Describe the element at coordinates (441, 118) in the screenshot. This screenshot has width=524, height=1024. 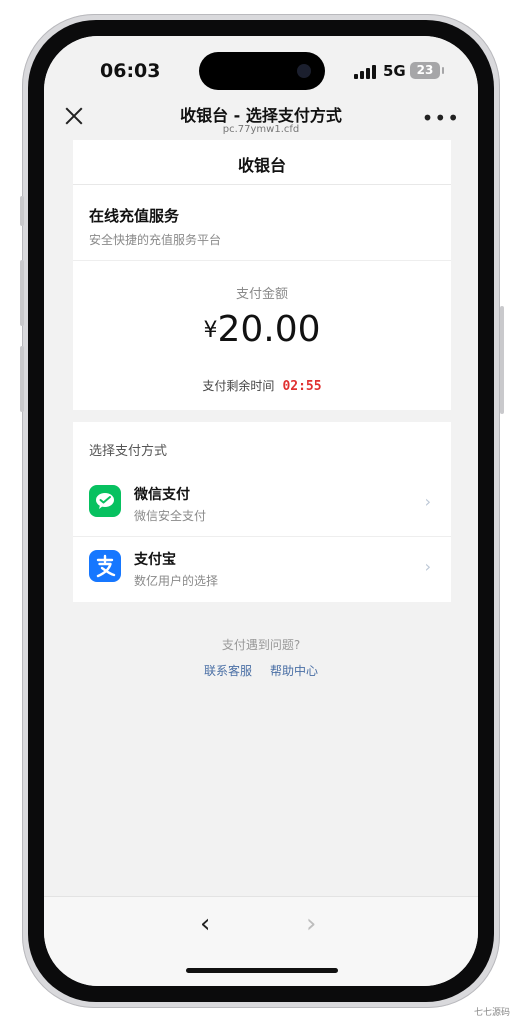
I see `more-options-icon: •••` at that location.